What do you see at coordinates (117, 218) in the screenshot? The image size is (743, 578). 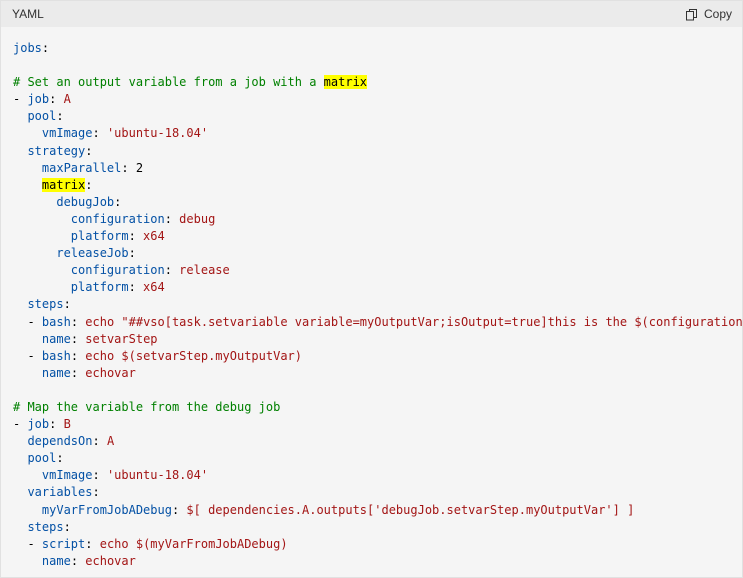 I see `code-key: configuration` at bounding box center [117, 218].